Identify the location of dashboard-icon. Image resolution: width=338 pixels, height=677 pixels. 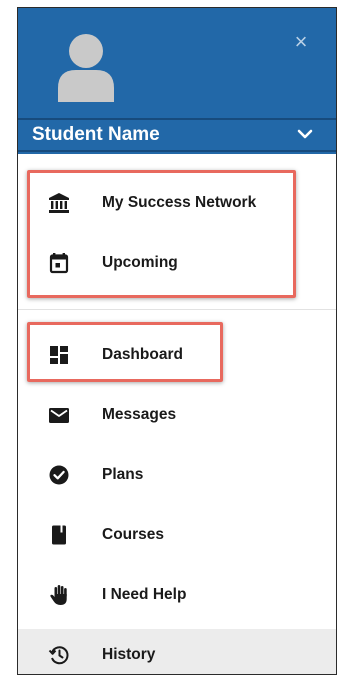
(59, 355).